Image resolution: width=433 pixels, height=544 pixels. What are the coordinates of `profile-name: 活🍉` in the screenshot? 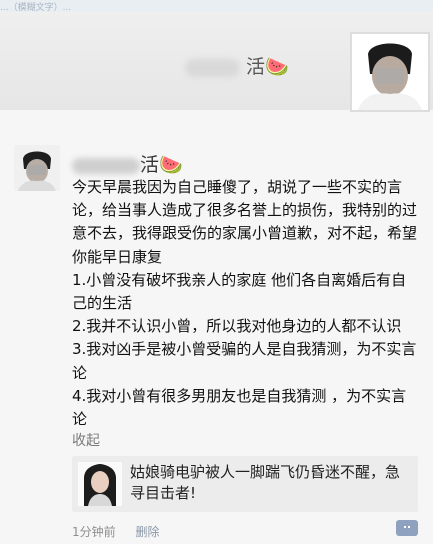 It's located at (237, 65).